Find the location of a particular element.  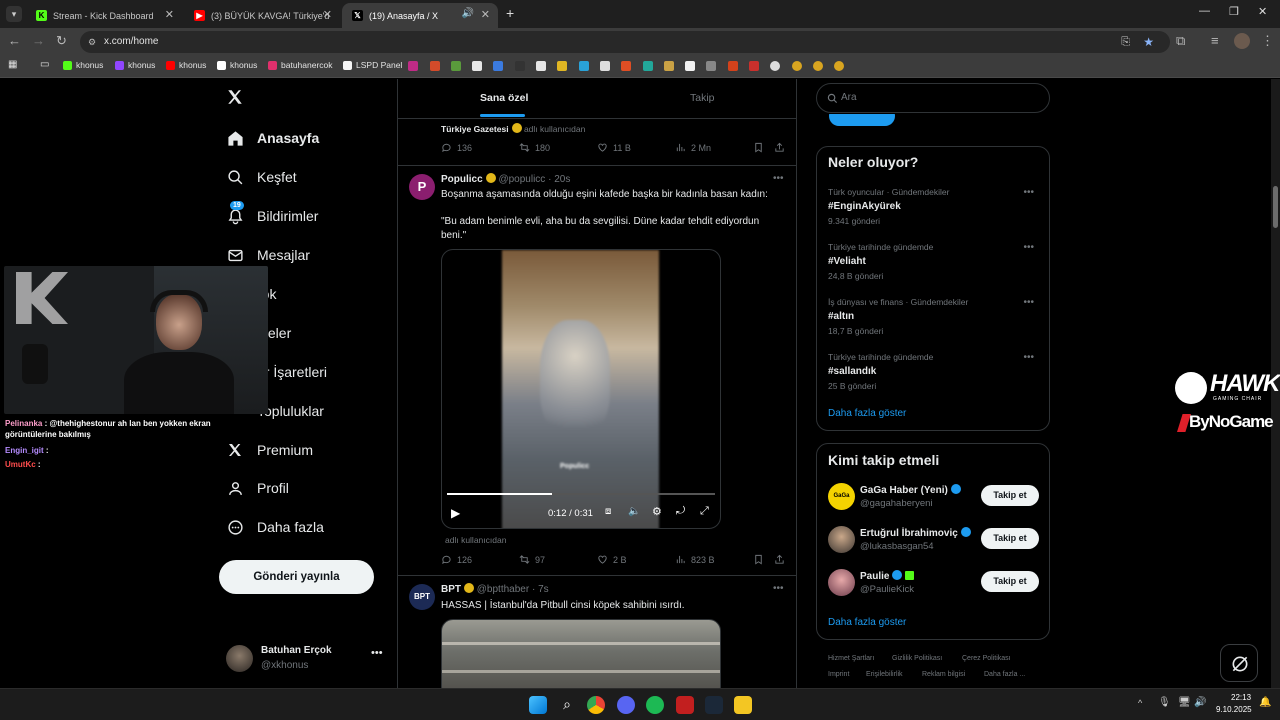

start-icon is located at coordinates (538, 705).